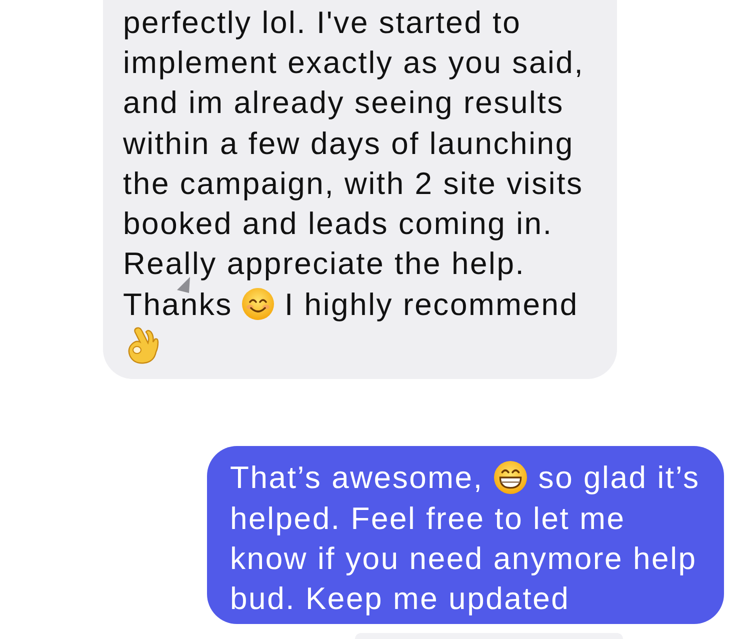 The height and width of the screenshot is (639, 739). Describe the element at coordinates (463, 558) in the screenshot. I see `message-text: know if you need anymore help` at that location.